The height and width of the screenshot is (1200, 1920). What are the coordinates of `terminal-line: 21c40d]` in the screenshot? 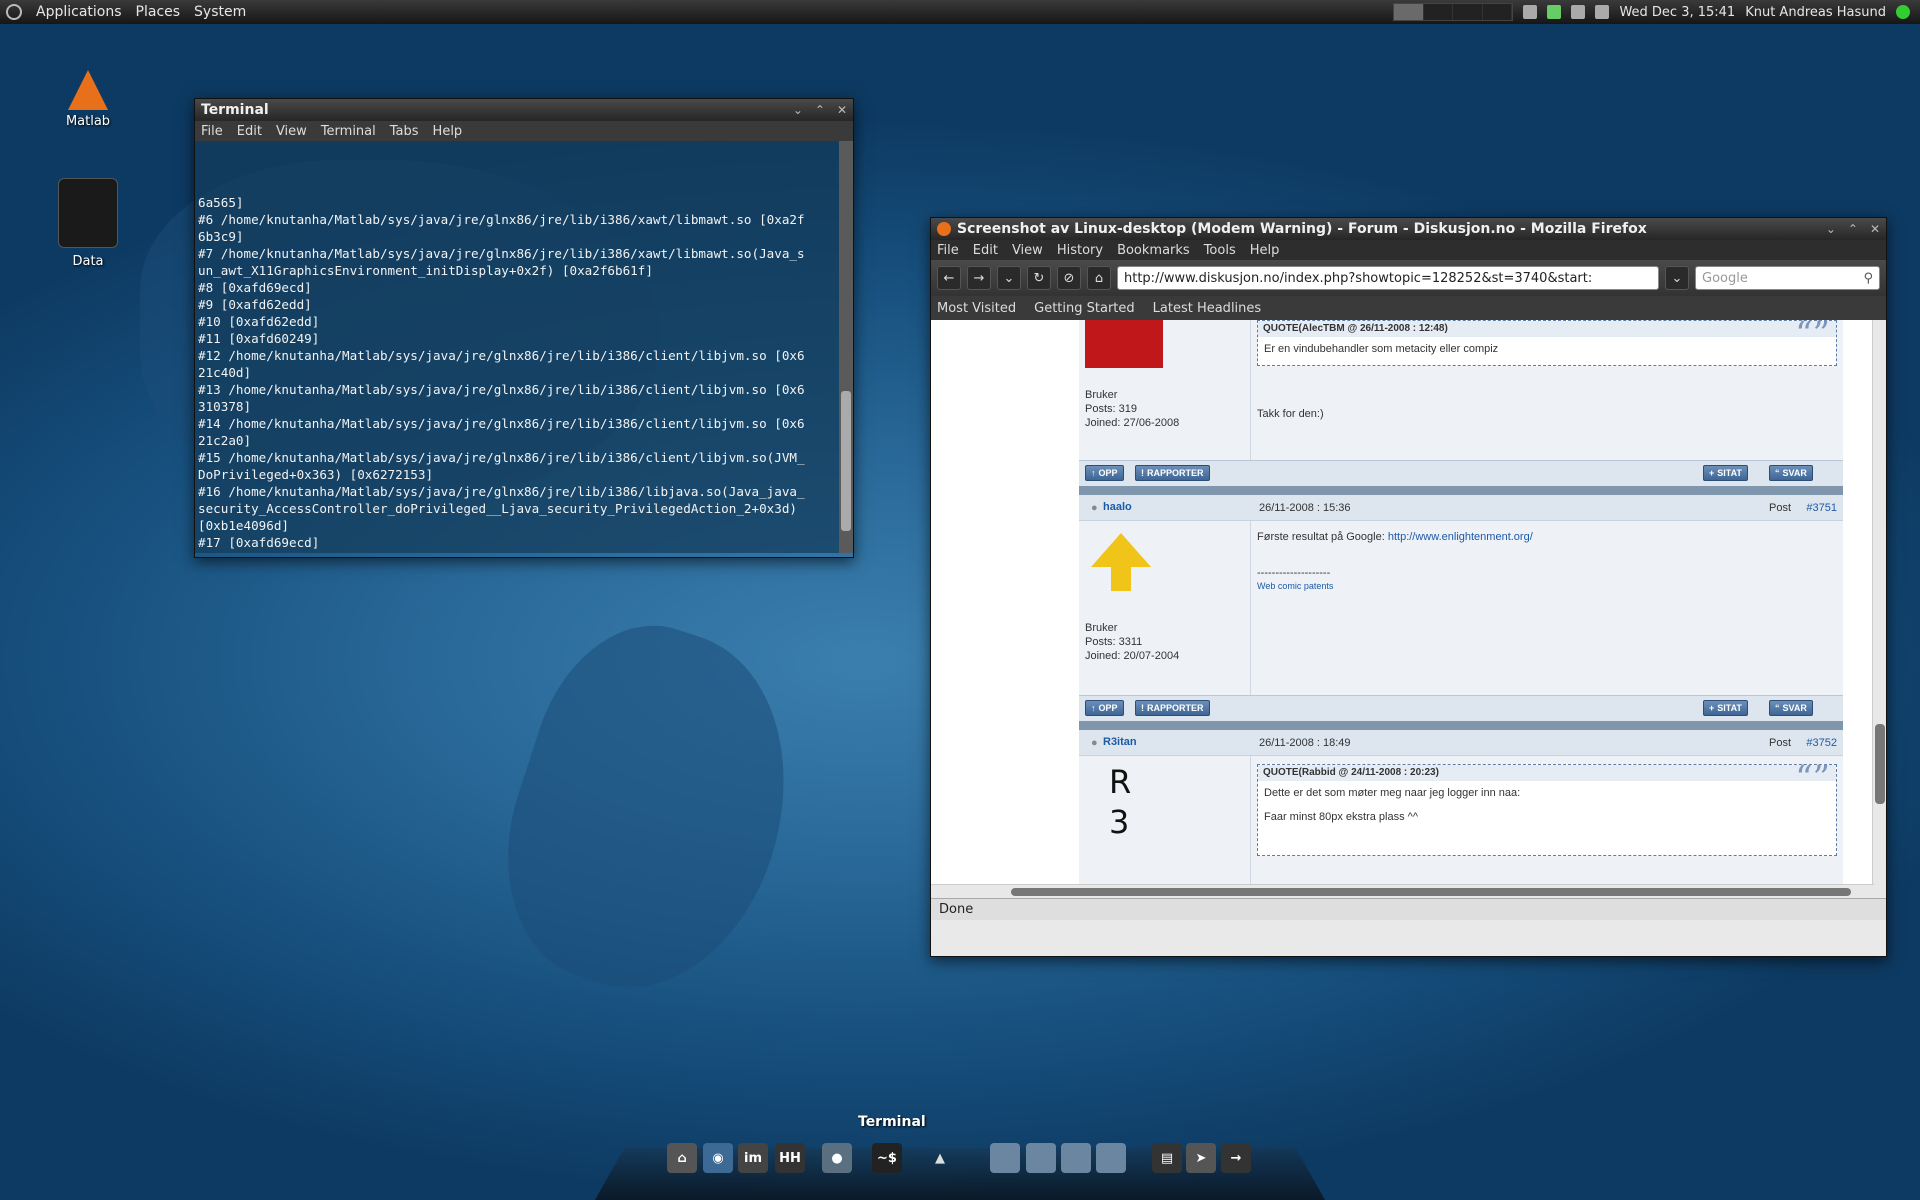 It's located at (225, 372).